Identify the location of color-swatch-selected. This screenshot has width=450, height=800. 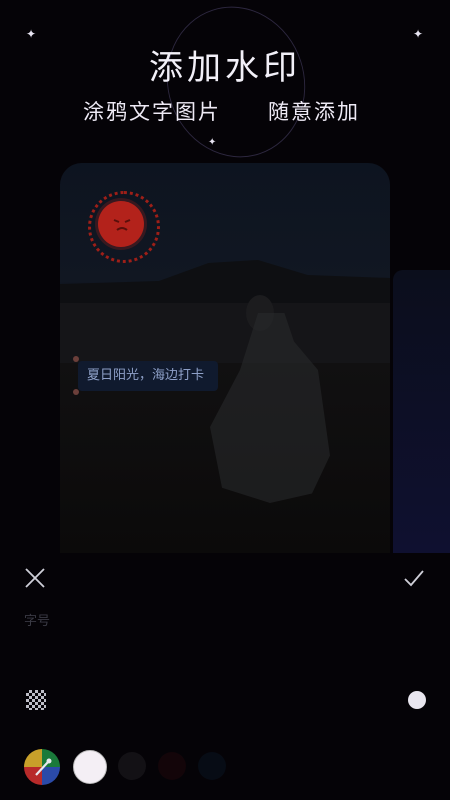
(90, 767).